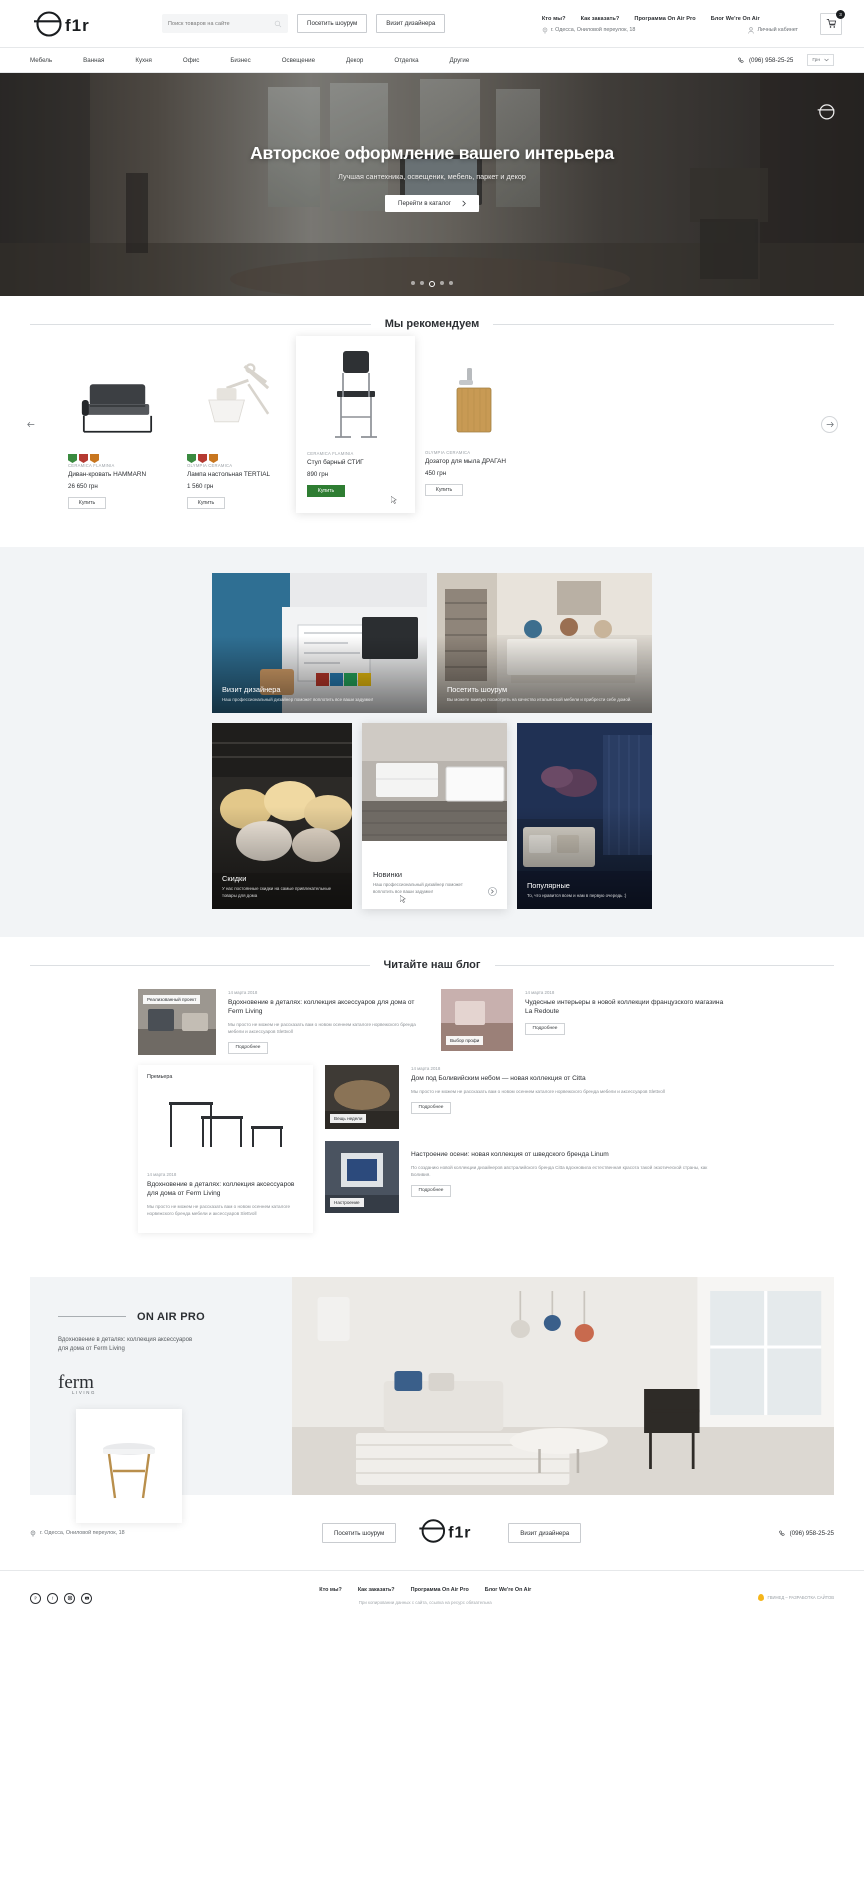 Image resolution: width=864 pixels, height=1886 pixels. What do you see at coordinates (771, 60) in the screenshot?
I see `nav-phone-text: (096) 958-25-25` at bounding box center [771, 60].